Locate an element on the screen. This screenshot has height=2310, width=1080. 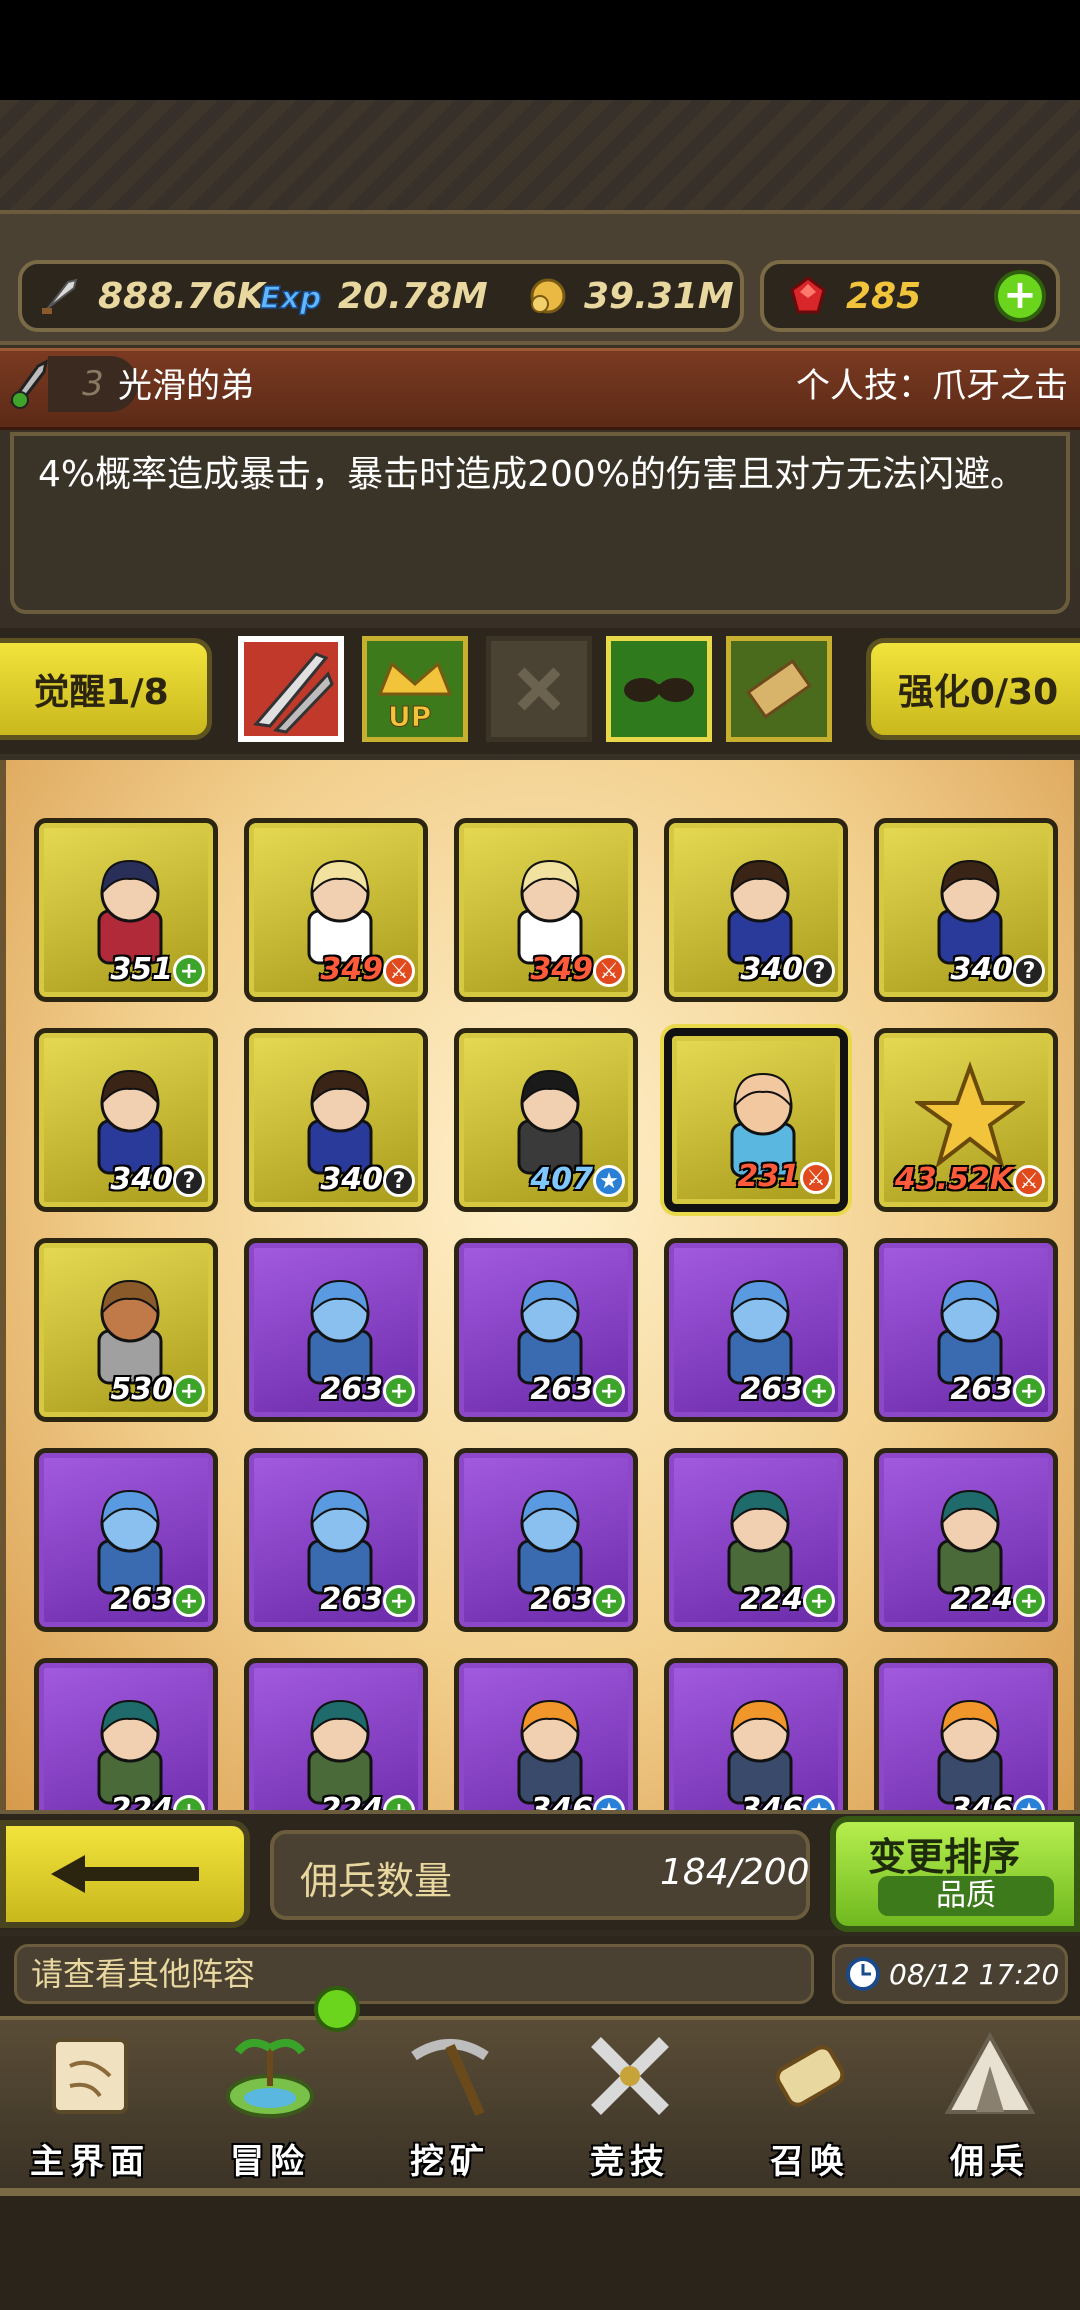
back-arrow-icon is located at coordinates (125, 1874).